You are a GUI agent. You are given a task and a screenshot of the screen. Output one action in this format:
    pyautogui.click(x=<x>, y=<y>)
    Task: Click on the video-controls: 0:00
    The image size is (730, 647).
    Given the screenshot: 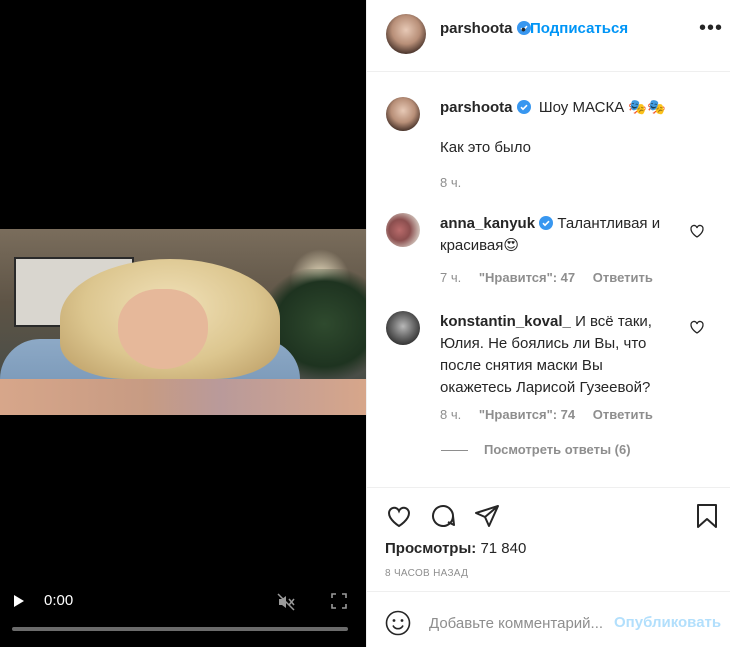 What is the action you would take?
    pyautogui.click(x=183, y=605)
    